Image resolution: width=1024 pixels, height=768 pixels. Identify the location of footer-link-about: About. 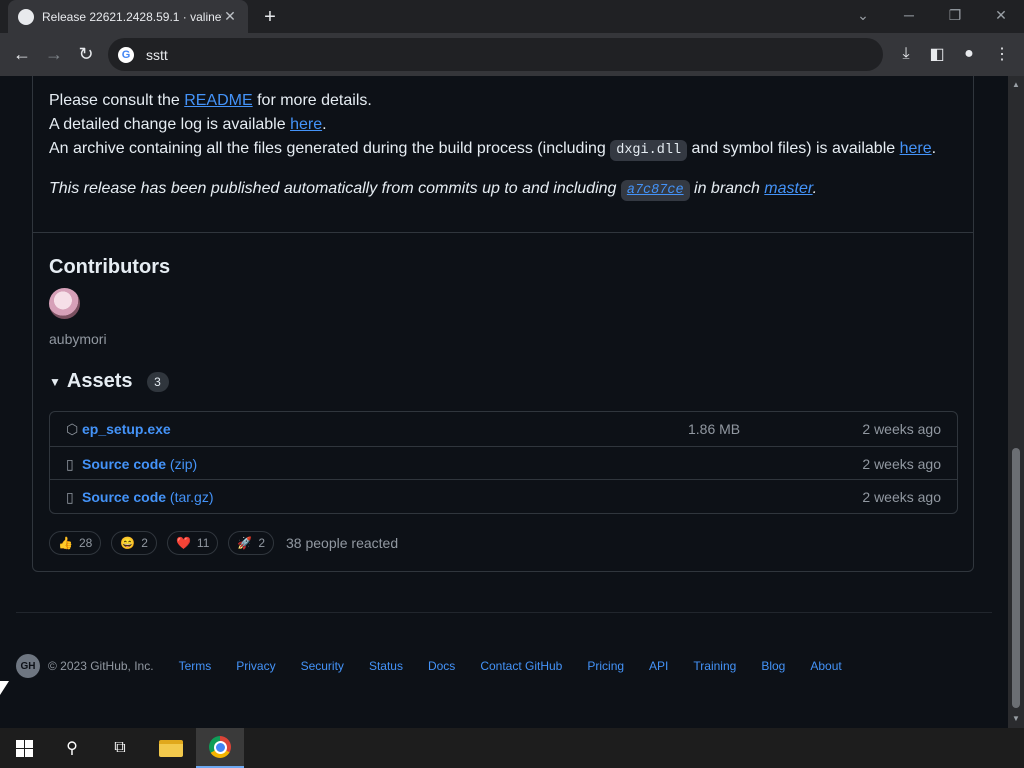
(825, 666).